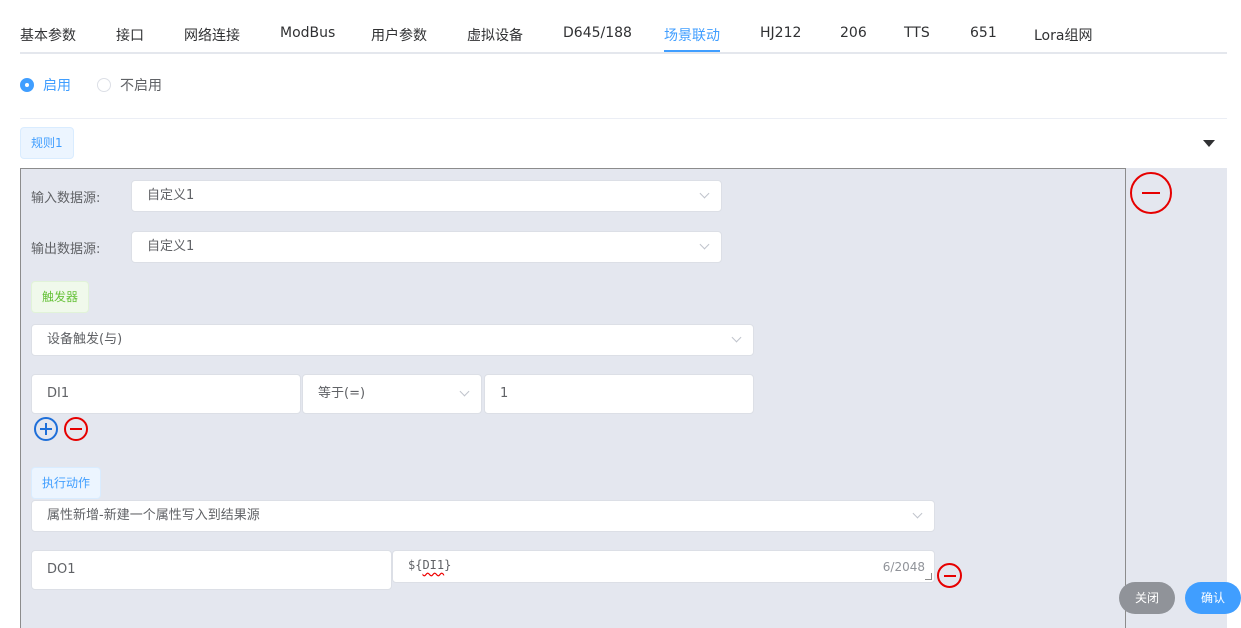 Image resolution: width=1241 pixels, height=628 pixels. What do you see at coordinates (130, 35) in the screenshot?
I see `tab-interface: 接口` at bounding box center [130, 35].